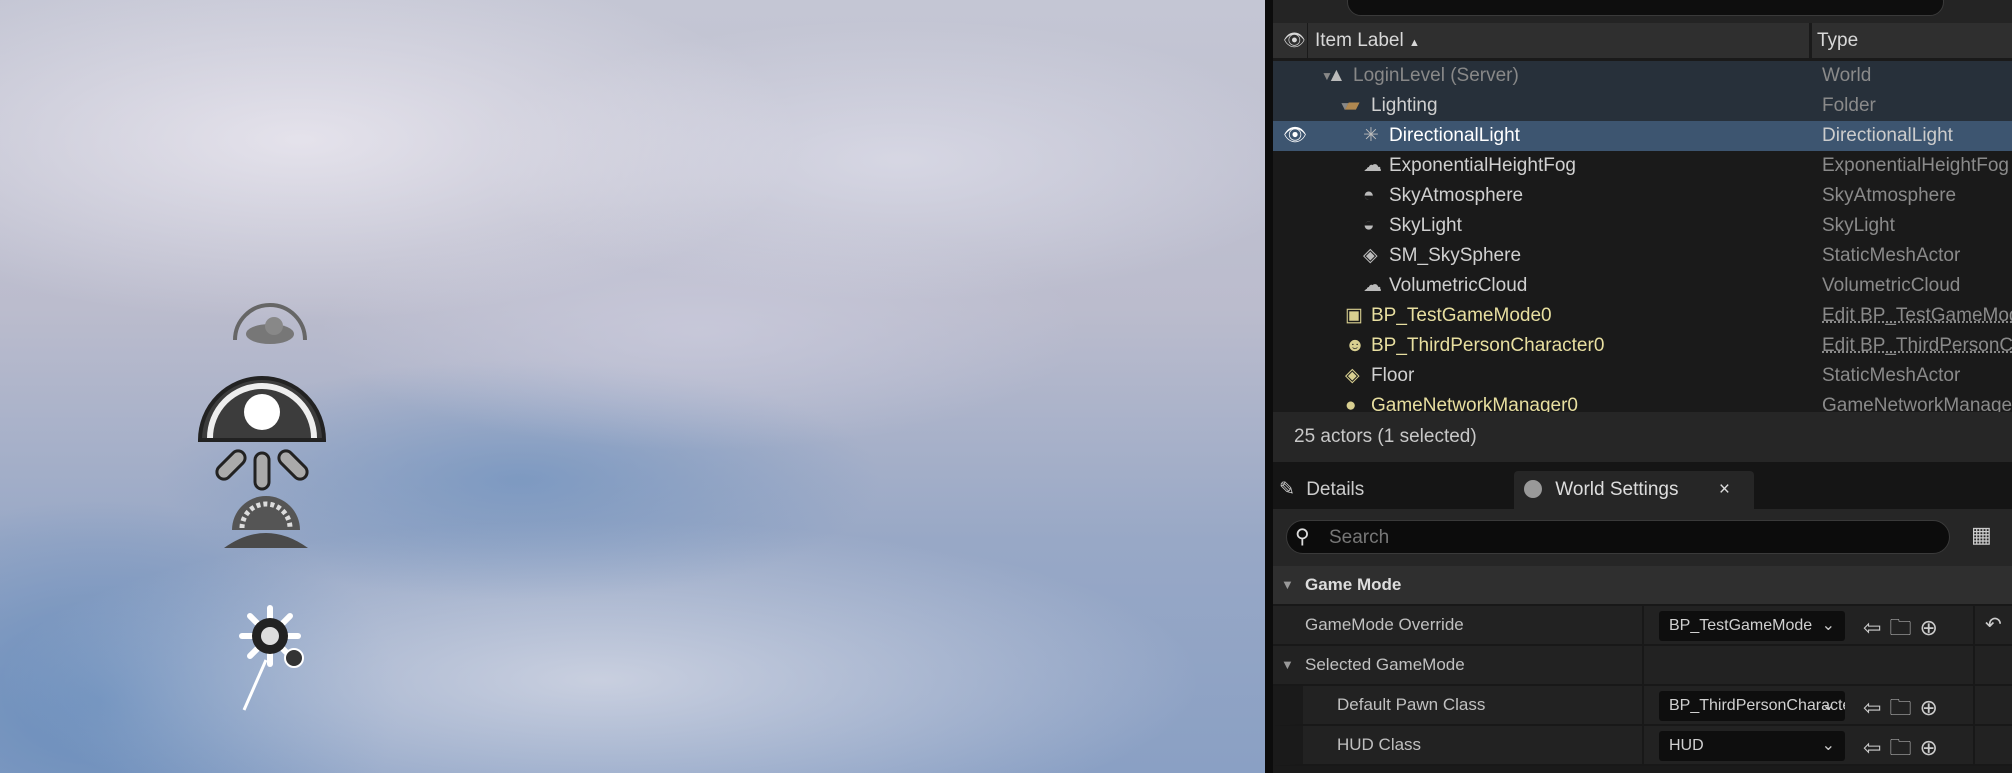  Describe the element at coordinates (1287, 489) in the screenshot. I see `details-pencil-icon: ✎` at that location.